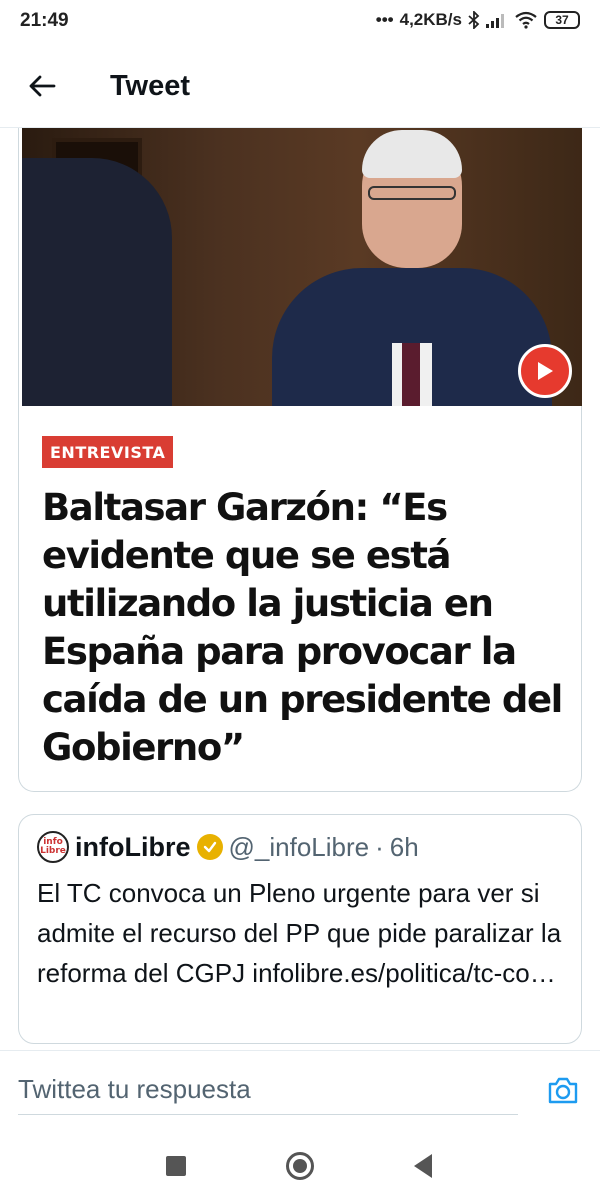 This screenshot has height=1200, width=600. I want to click on page-title: Tweet, so click(150, 86).